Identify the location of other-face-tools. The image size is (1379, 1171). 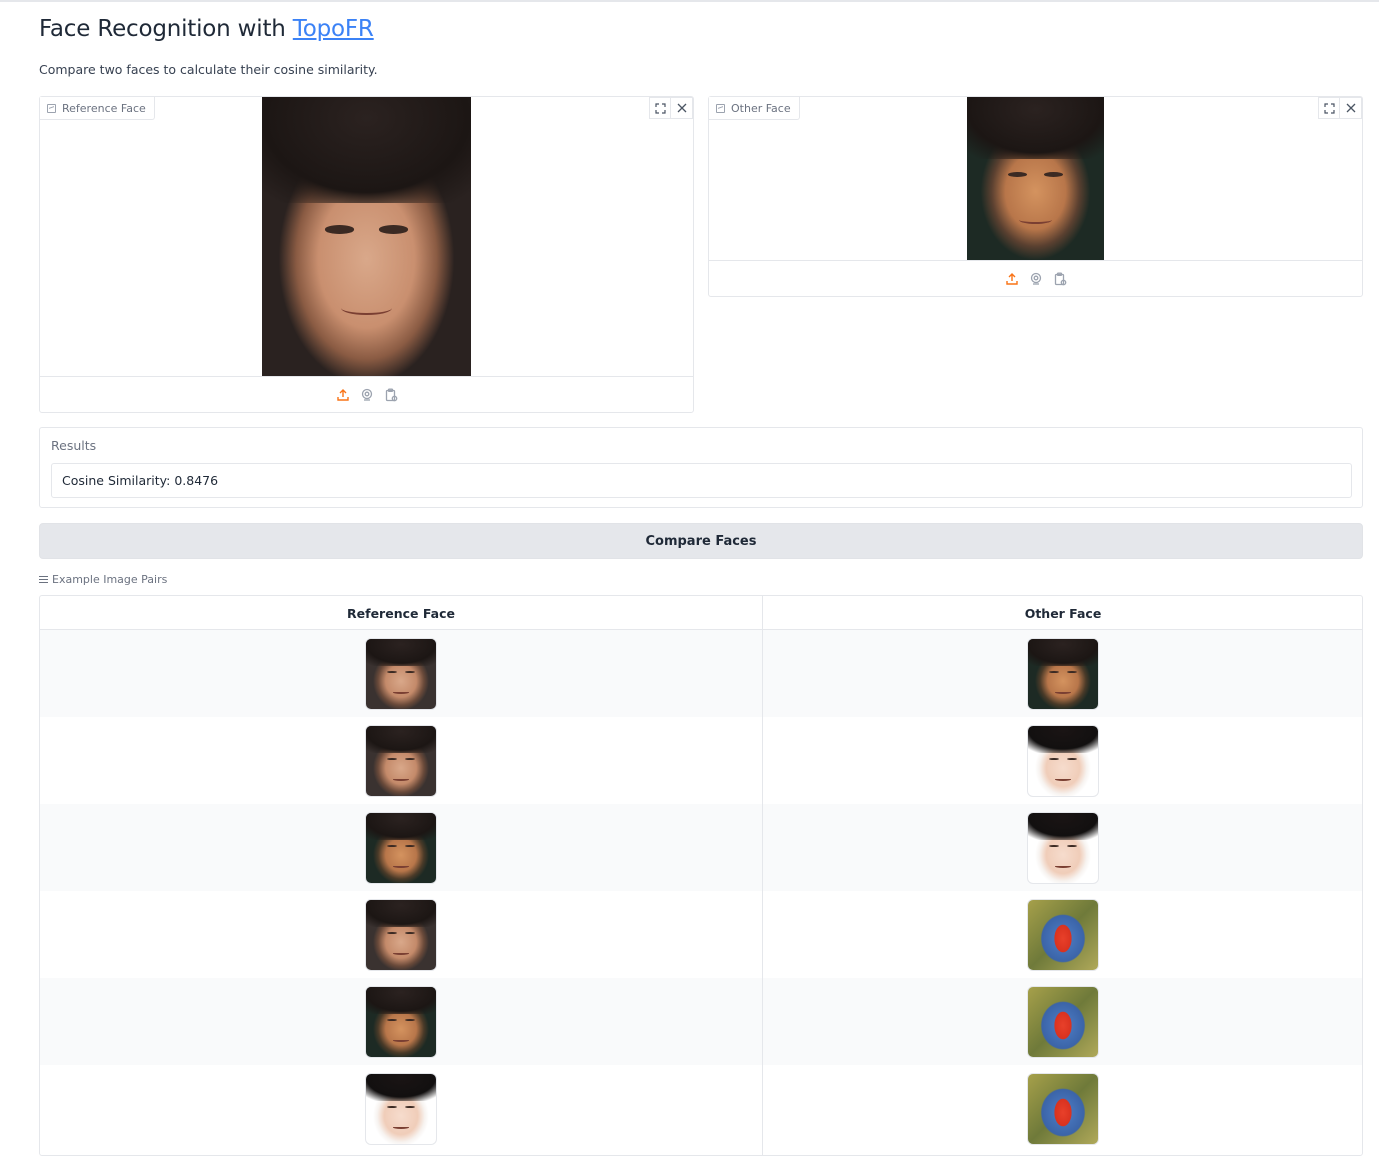
(1340, 108).